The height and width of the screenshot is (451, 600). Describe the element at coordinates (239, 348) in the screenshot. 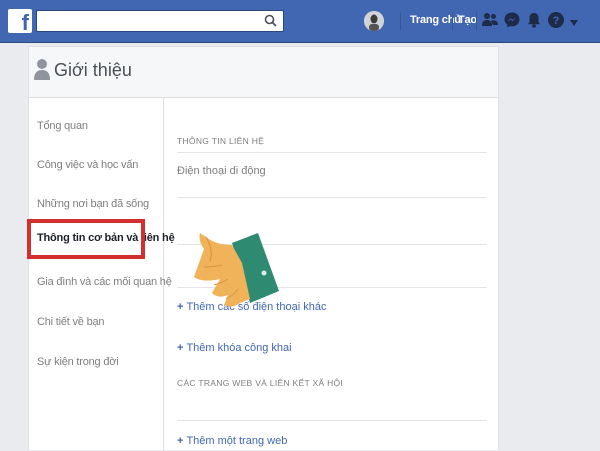

I see `add-public-key-label: Thêm khóa công khai` at that location.